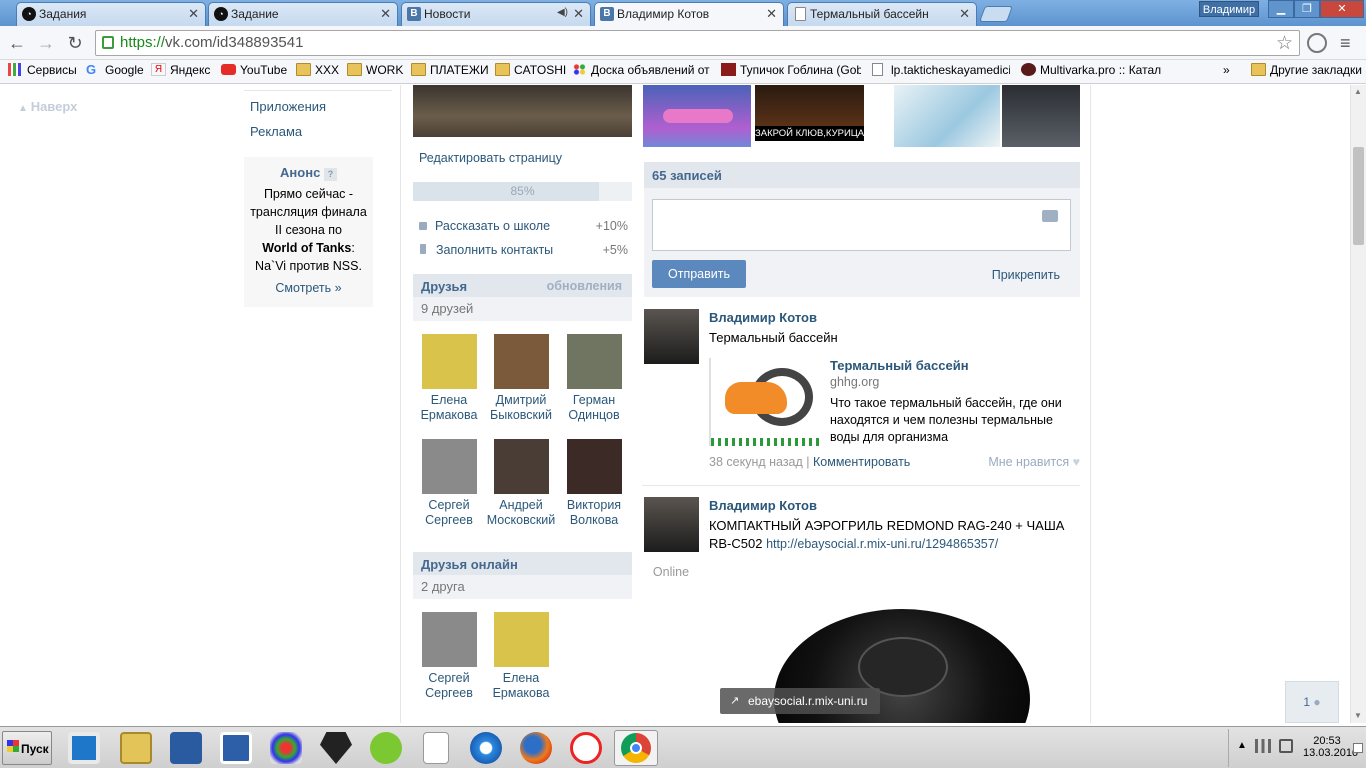 The width and height of the screenshot is (1366, 768). What do you see at coordinates (584, 286) in the screenshot?
I see `friends-updates-link: обновления` at bounding box center [584, 286].